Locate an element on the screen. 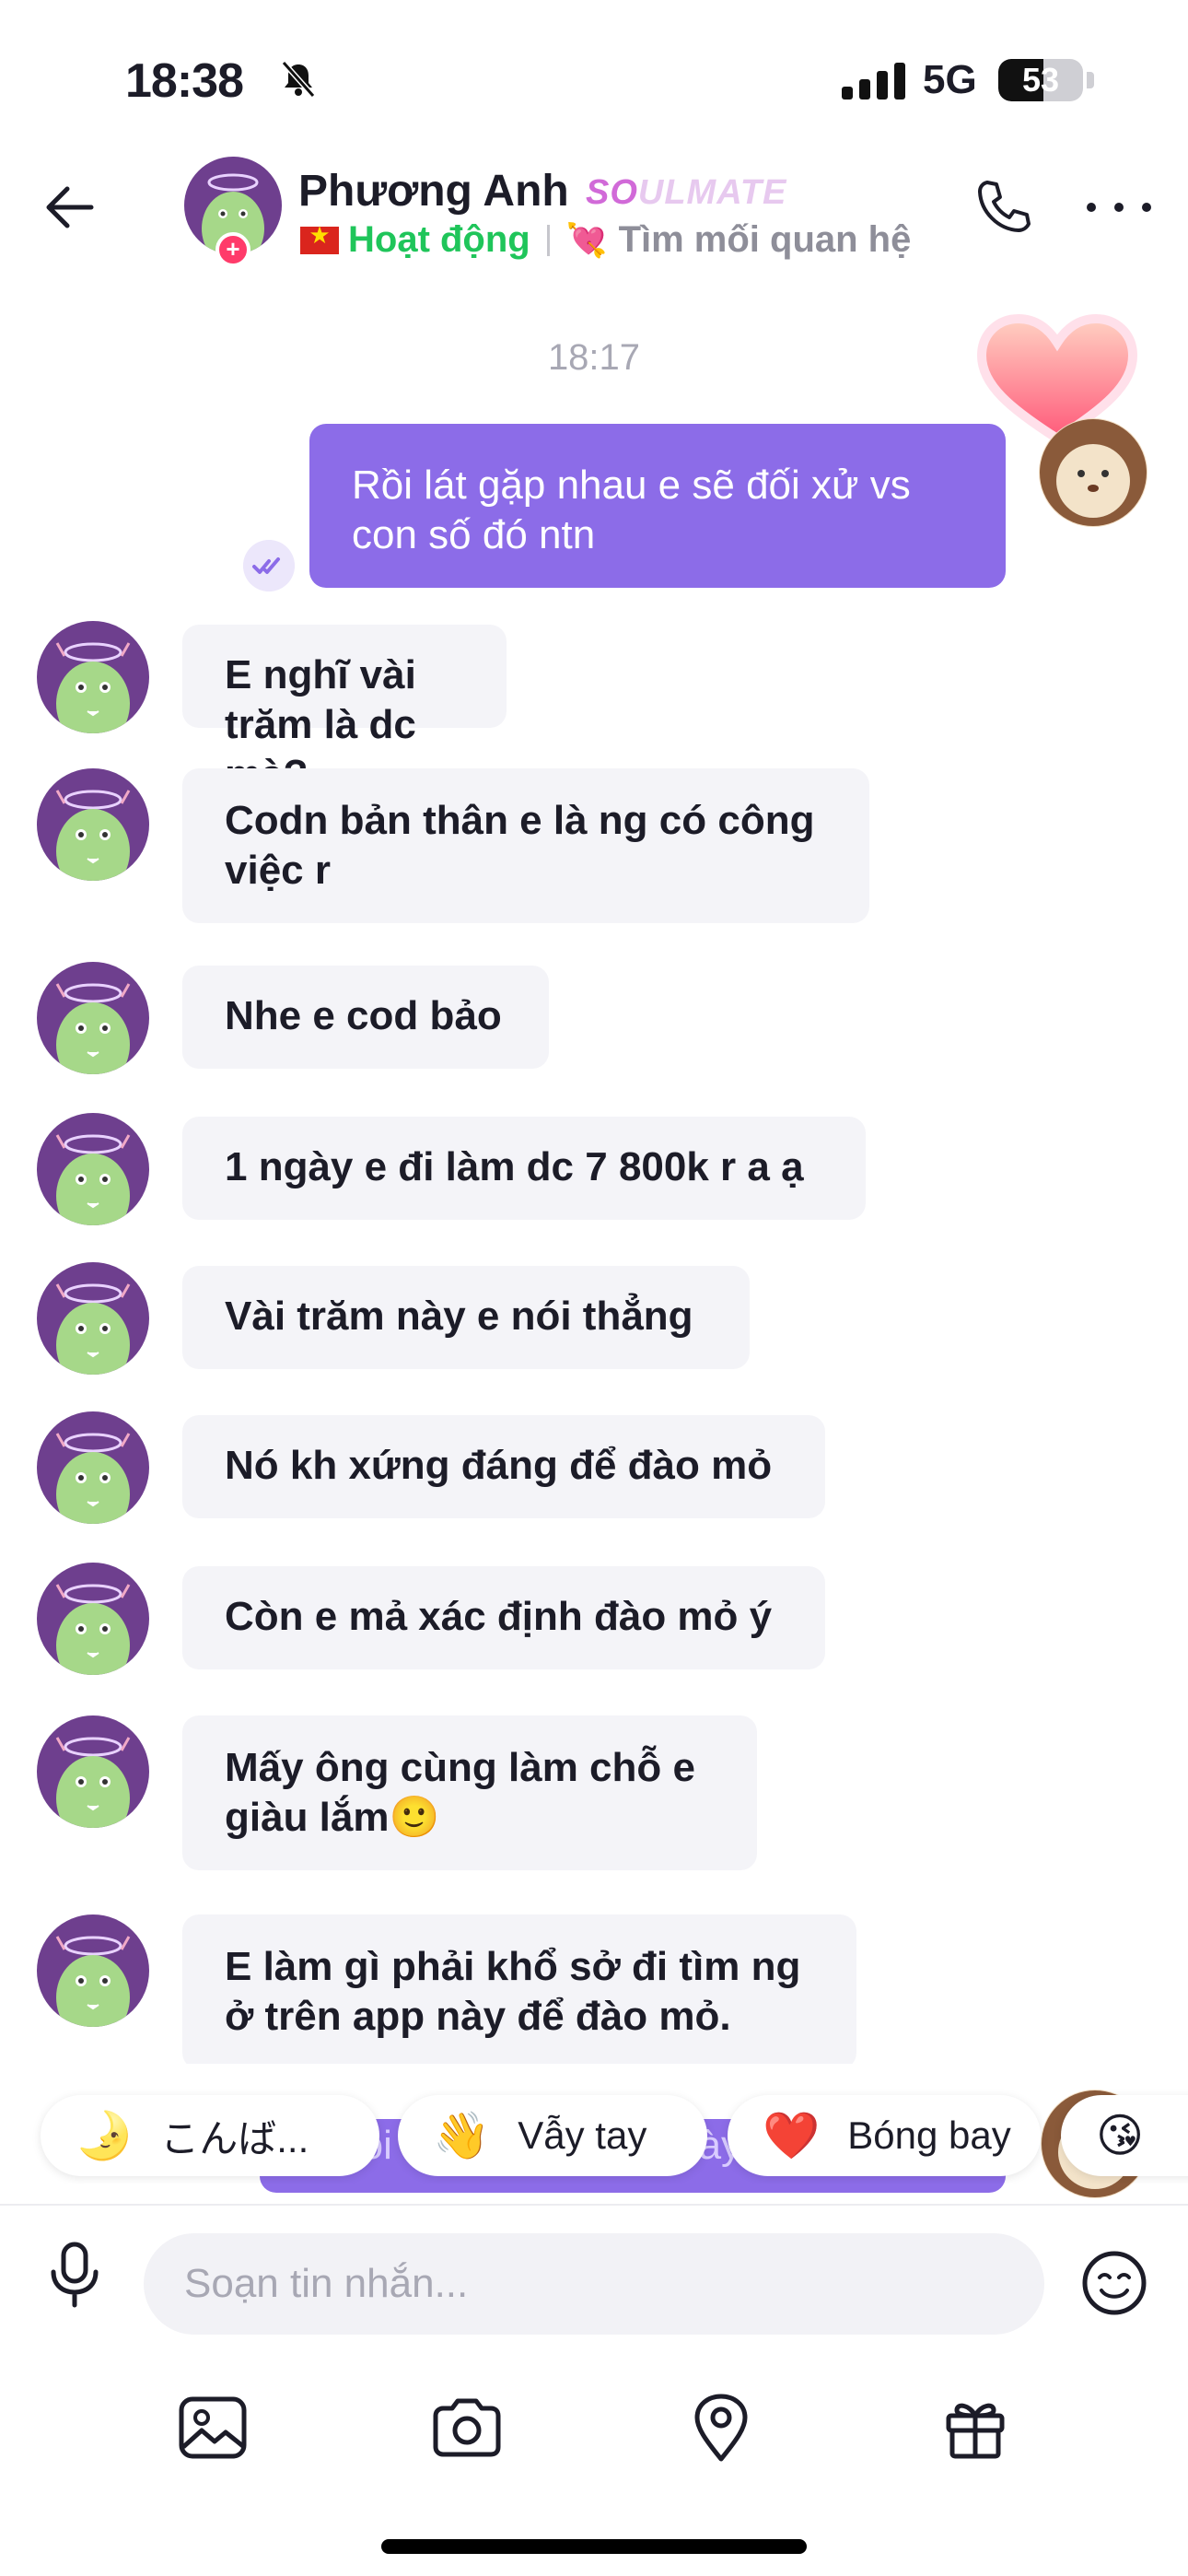  network-label: 5G is located at coordinates (950, 79).